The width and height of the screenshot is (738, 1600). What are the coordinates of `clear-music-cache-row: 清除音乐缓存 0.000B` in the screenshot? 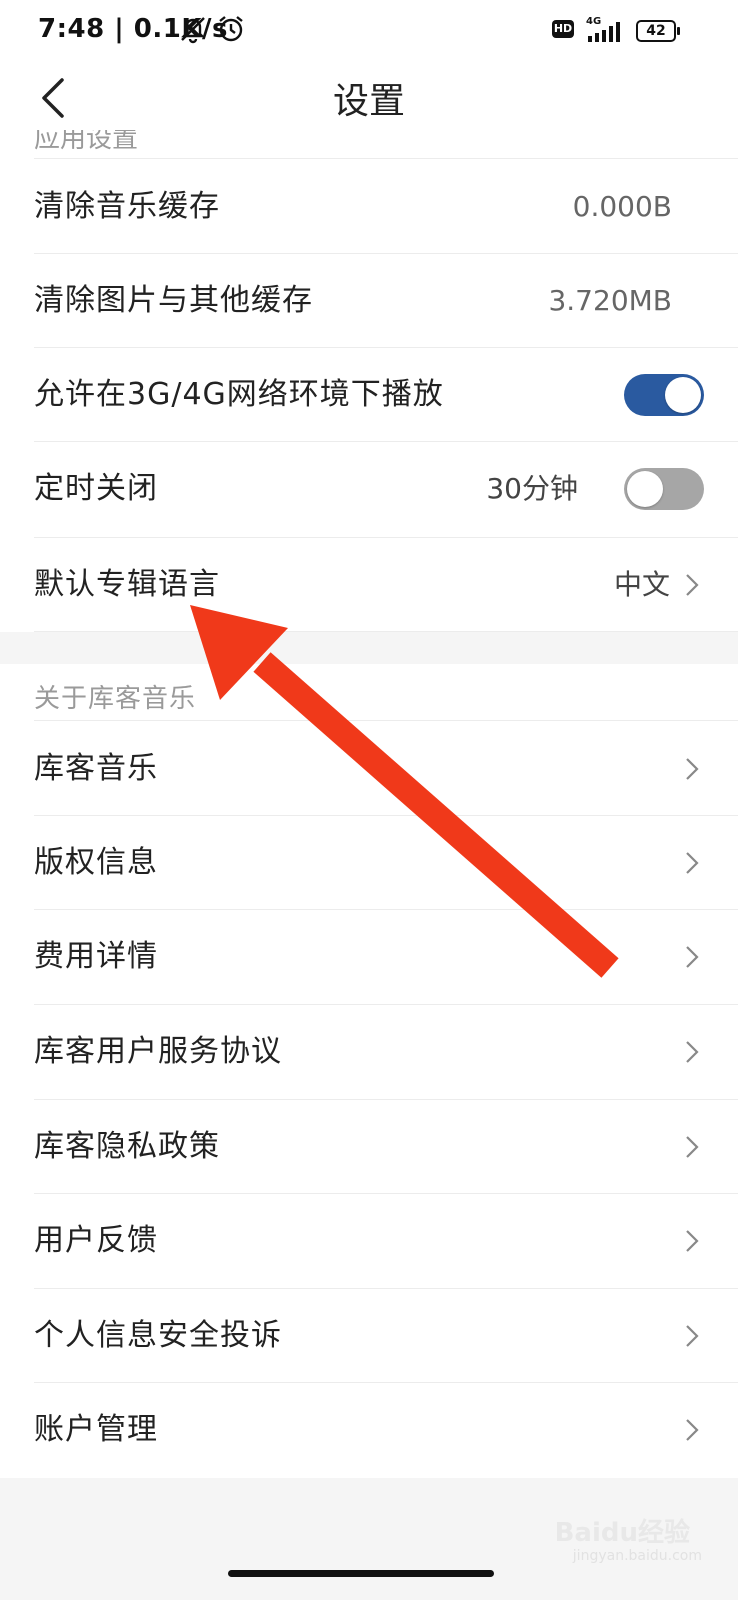 It's located at (369, 207).